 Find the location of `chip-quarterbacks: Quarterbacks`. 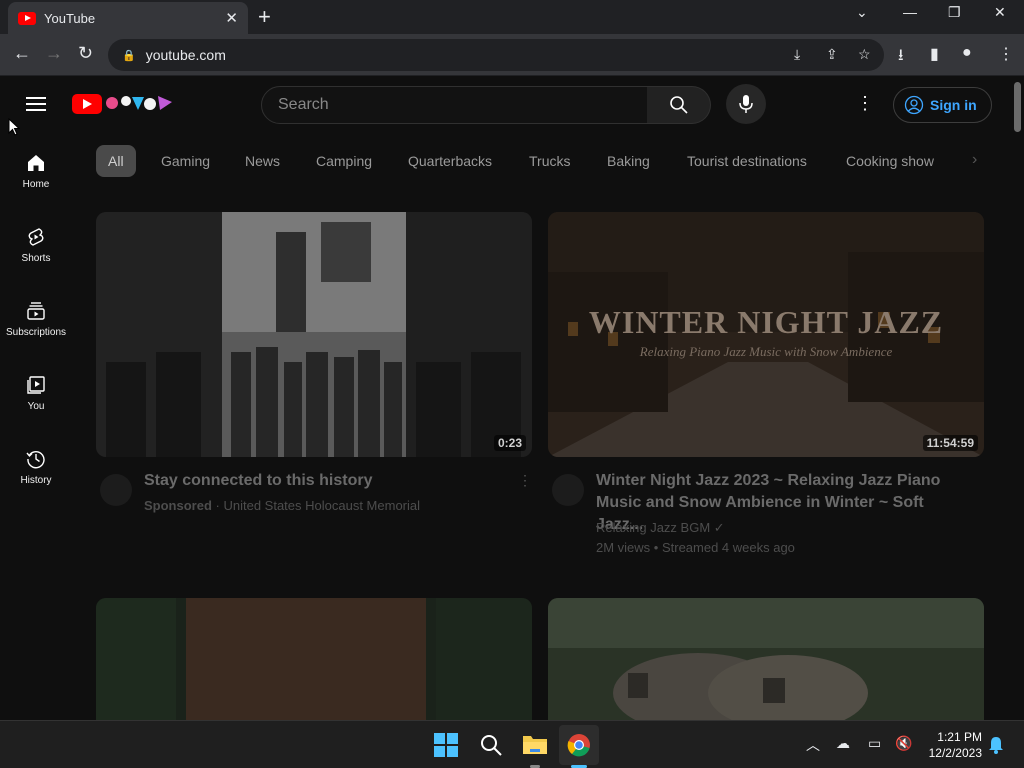

chip-quarterbacks: Quarterbacks is located at coordinates (450, 161).